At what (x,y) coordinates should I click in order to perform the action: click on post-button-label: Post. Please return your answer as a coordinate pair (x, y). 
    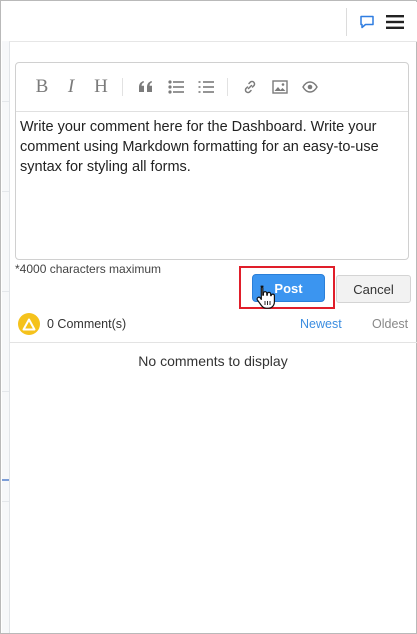
    Looking at the image, I should click on (288, 288).